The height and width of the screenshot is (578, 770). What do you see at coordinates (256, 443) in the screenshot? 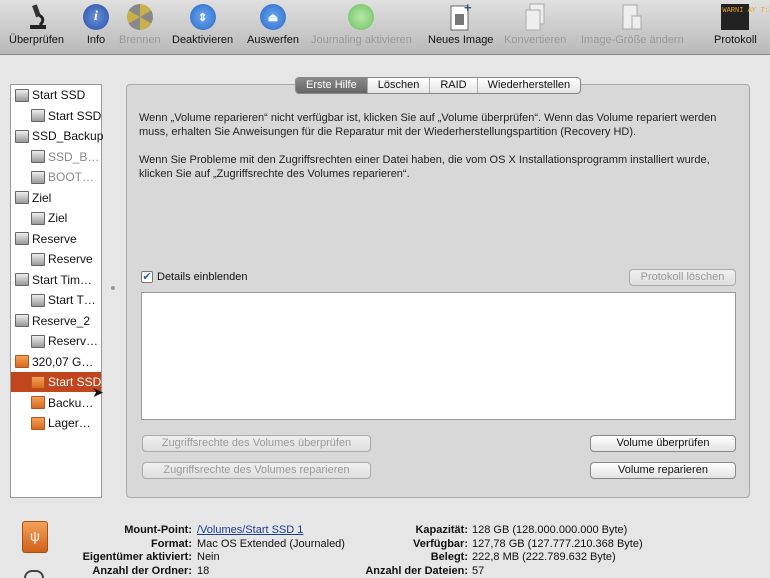
I see `verify-permissions-button: Zugriffsrechte des Volumes überprüfen` at bounding box center [256, 443].